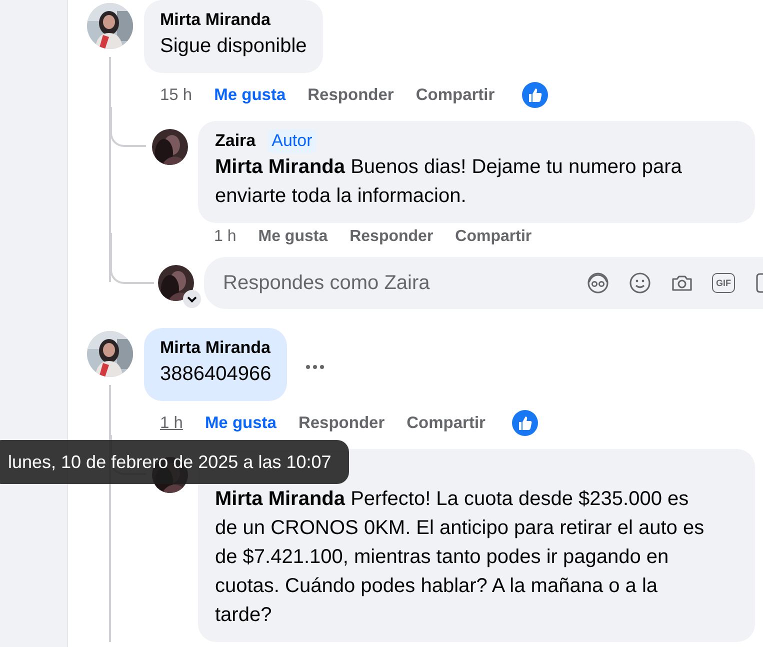 The width and height of the screenshot is (763, 647). Describe the element at coordinates (175, 462) in the screenshot. I see `tooltip: lunes, 10 de febrero de 2025 a las 10:07` at that location.